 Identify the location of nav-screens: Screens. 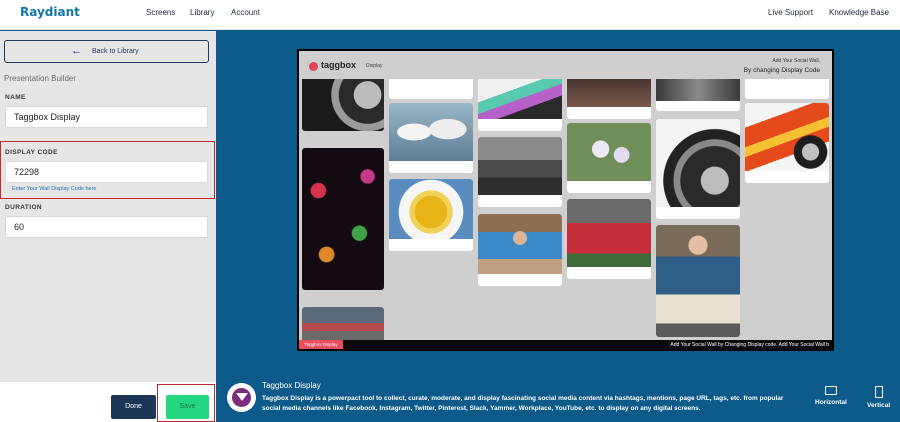
(160, 12).